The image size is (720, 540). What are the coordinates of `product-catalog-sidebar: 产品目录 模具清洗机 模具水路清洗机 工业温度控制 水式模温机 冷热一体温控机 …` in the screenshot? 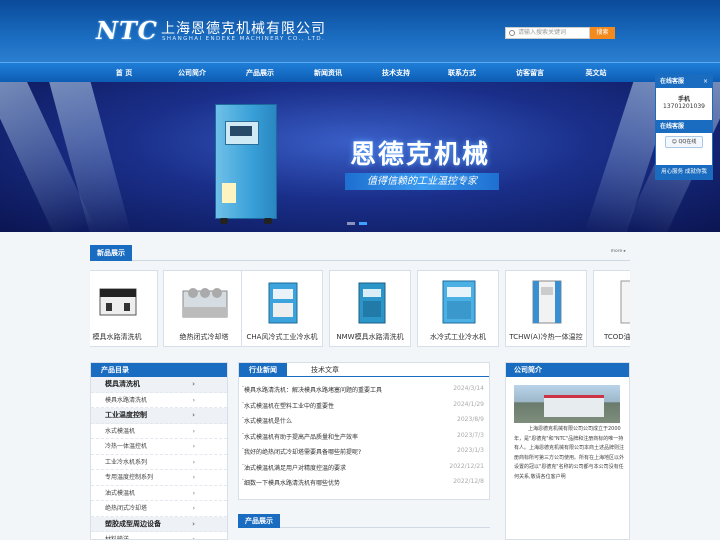 It's located at (159, 451).